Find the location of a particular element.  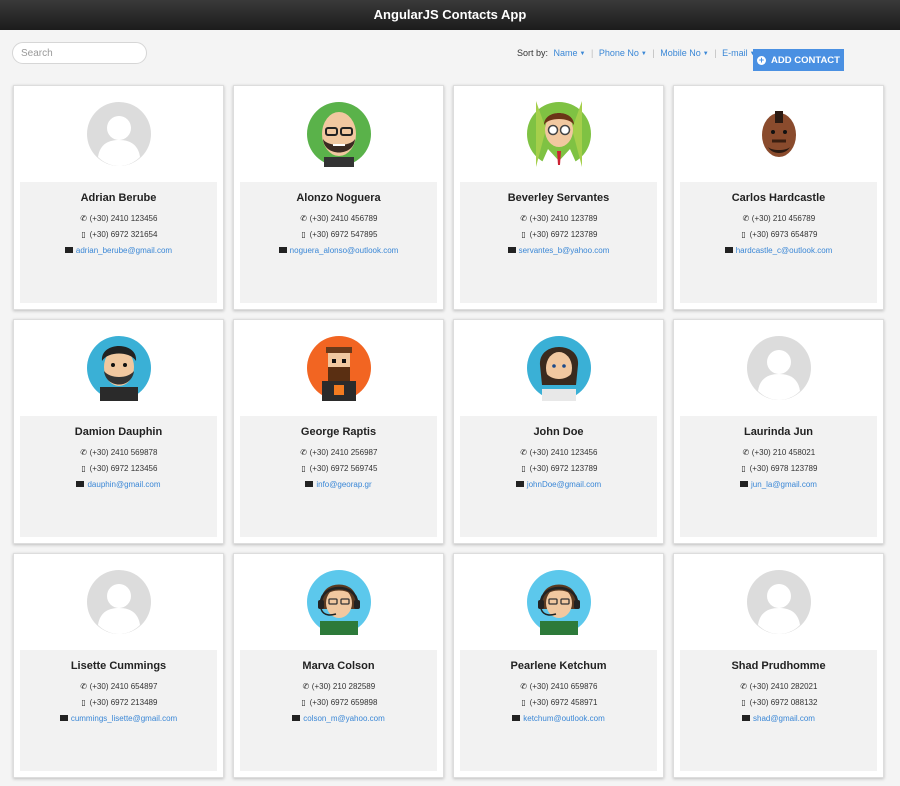

contact-email-link: hardcastle_c@outlook.com is located at coordinates (784, 250).